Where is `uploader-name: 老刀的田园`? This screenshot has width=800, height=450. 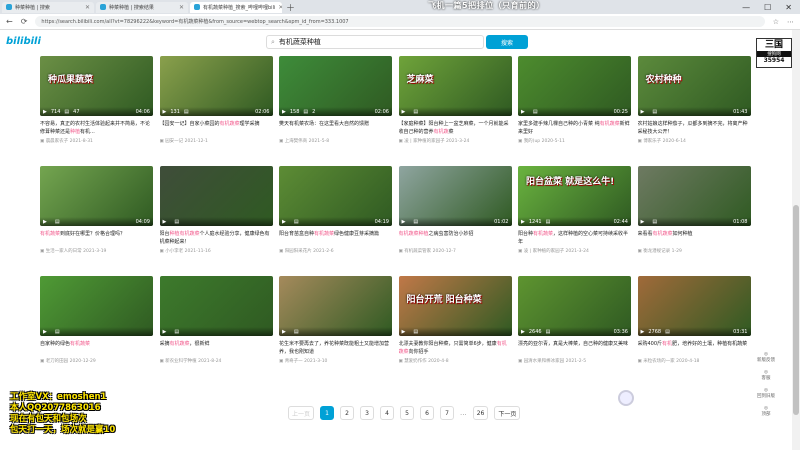
uploader-name: 老刀的田园 is located at coordinates (57, 361).